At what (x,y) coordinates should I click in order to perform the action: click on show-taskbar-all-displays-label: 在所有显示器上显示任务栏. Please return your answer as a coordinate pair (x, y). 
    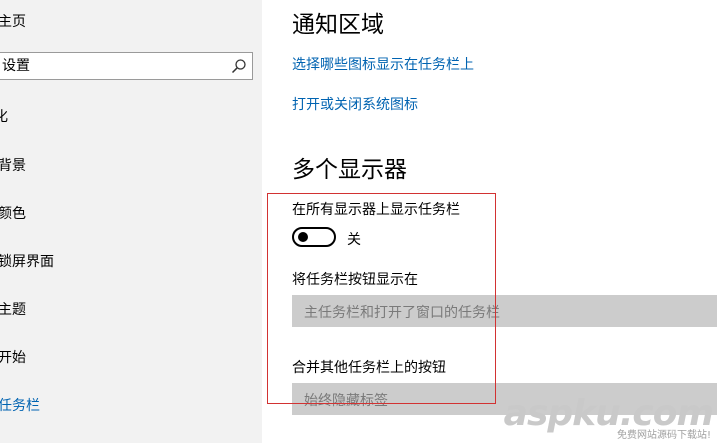
    Looking at the image, I should click on (376, 210).